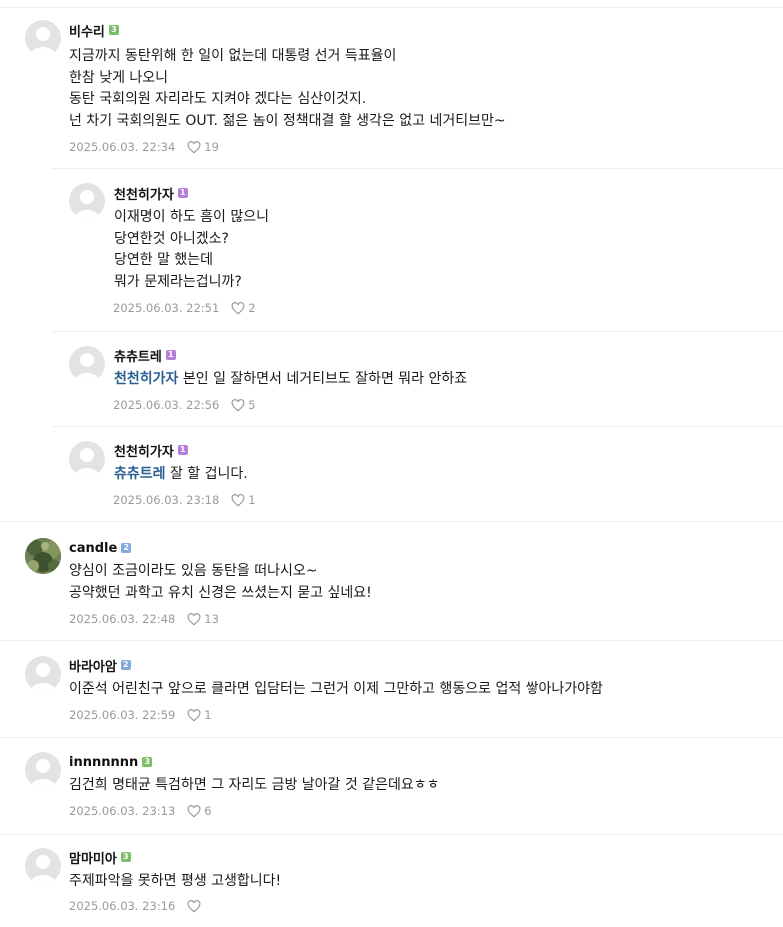 Image resolution: width=783 pixels, height=927 pixels. What do you see at coordinates (87, 30) in the screenshot?
I see `comment-nickname: 비수리` at bounding box center [87, 30].